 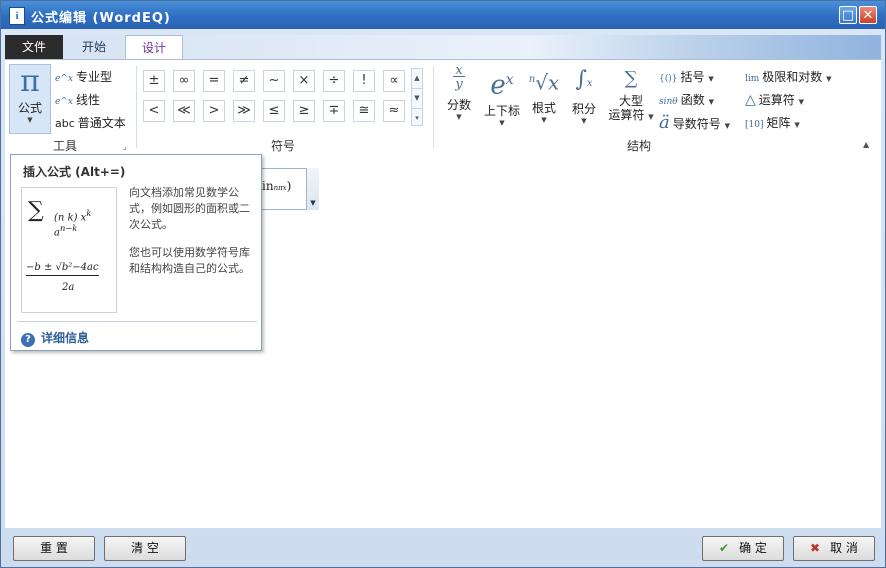 I want to click on script-button: ex 上下标 ▼, so click(x=502, y=95).